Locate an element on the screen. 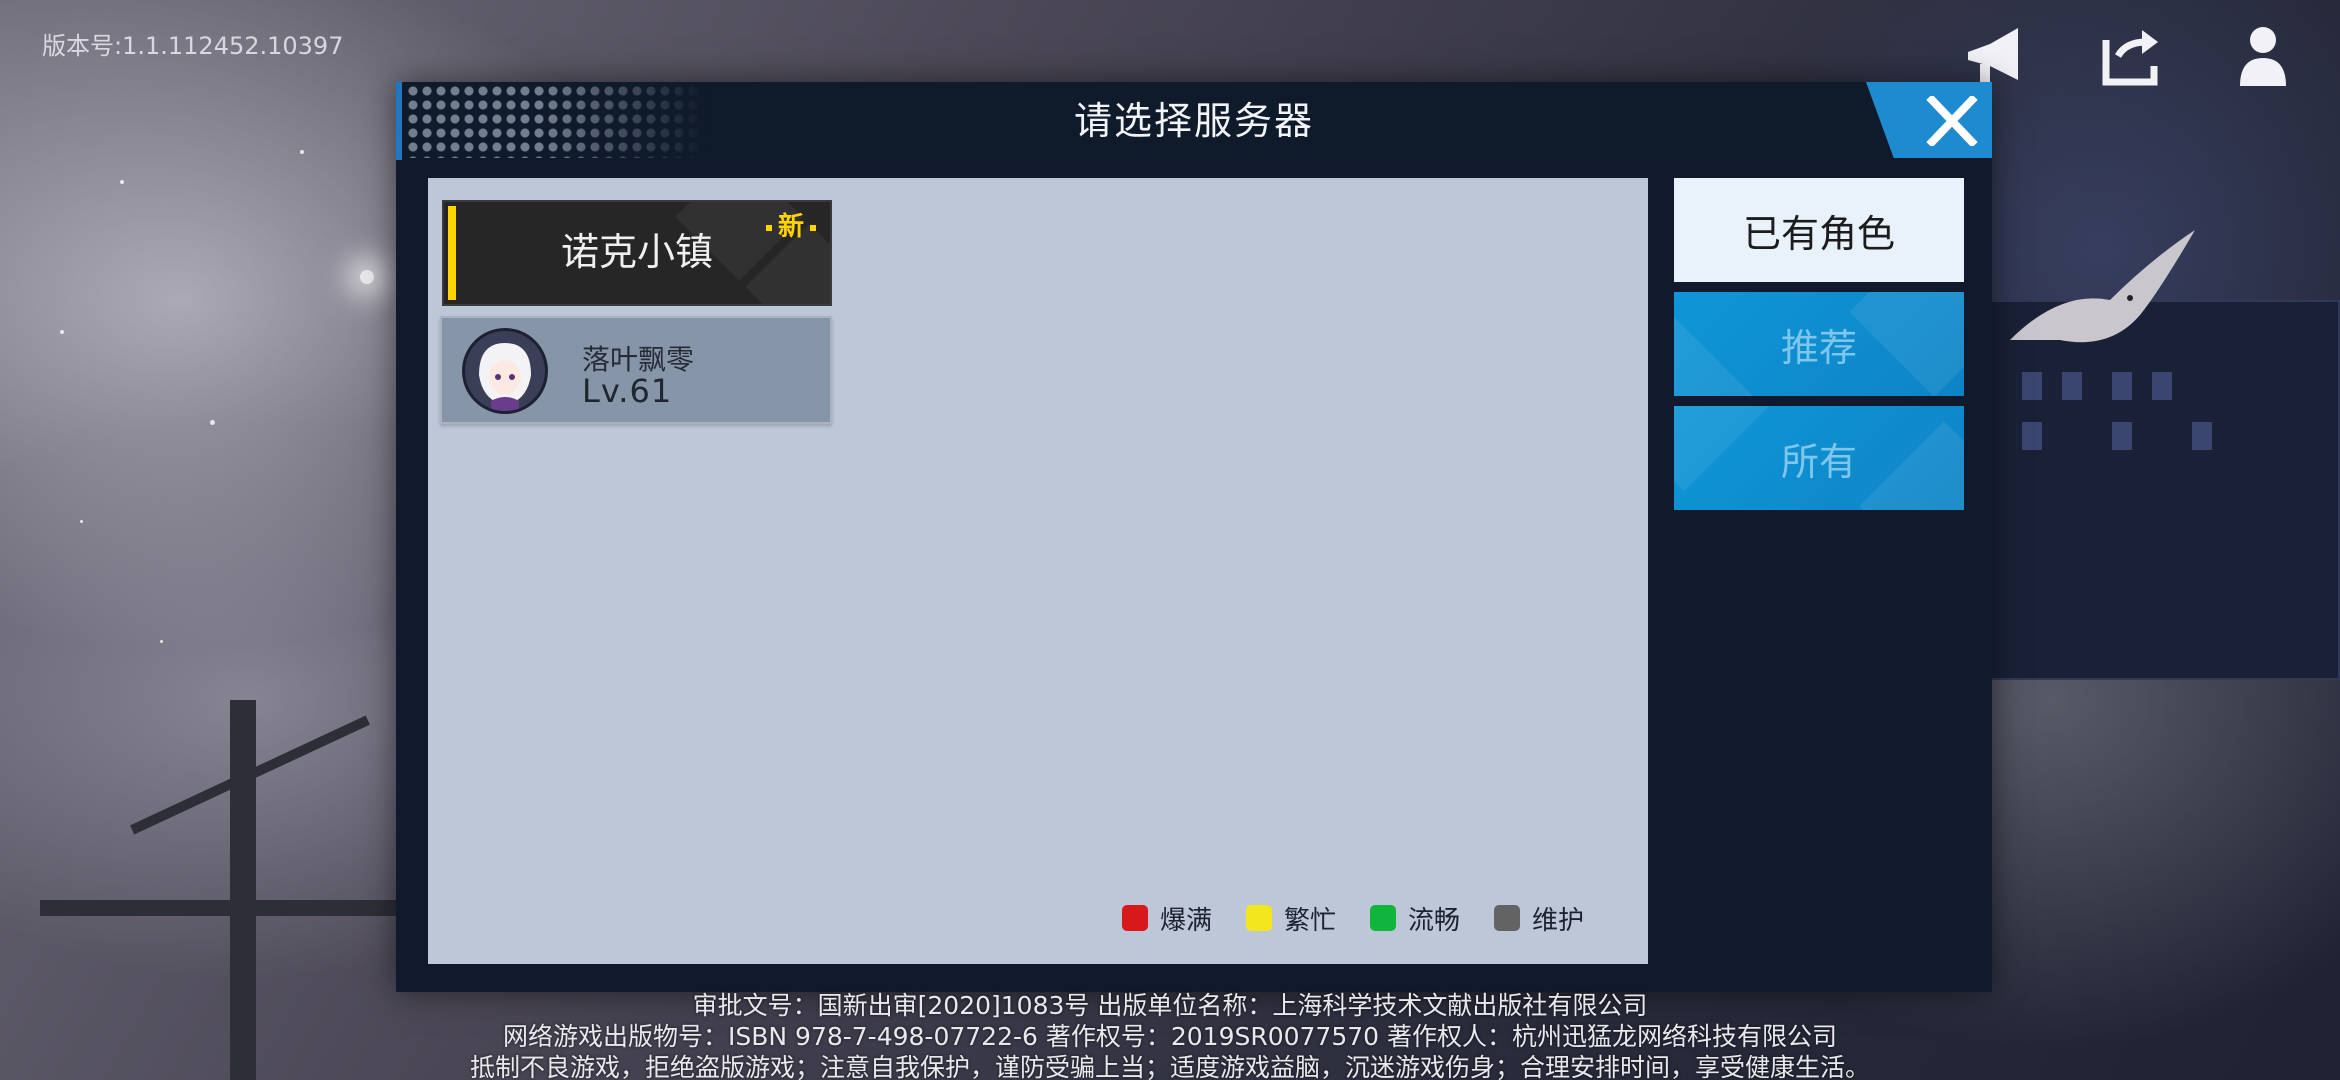 Image resolution: width=2340 pixels, height=1080 pixels. dialog-header: 请选择服务器 is located at coordinates (1194, 121).